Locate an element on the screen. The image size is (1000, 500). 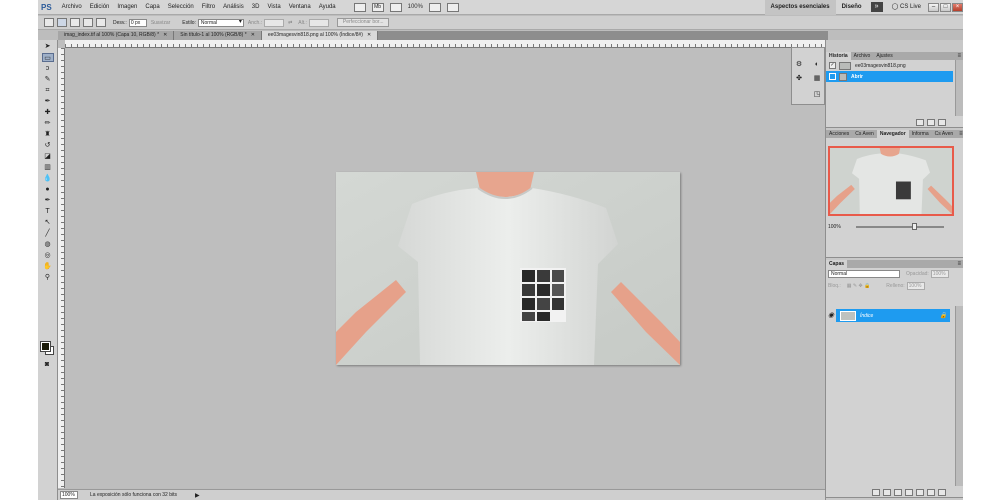
adjustment-layer-icon is located at coordinates (909, 492).